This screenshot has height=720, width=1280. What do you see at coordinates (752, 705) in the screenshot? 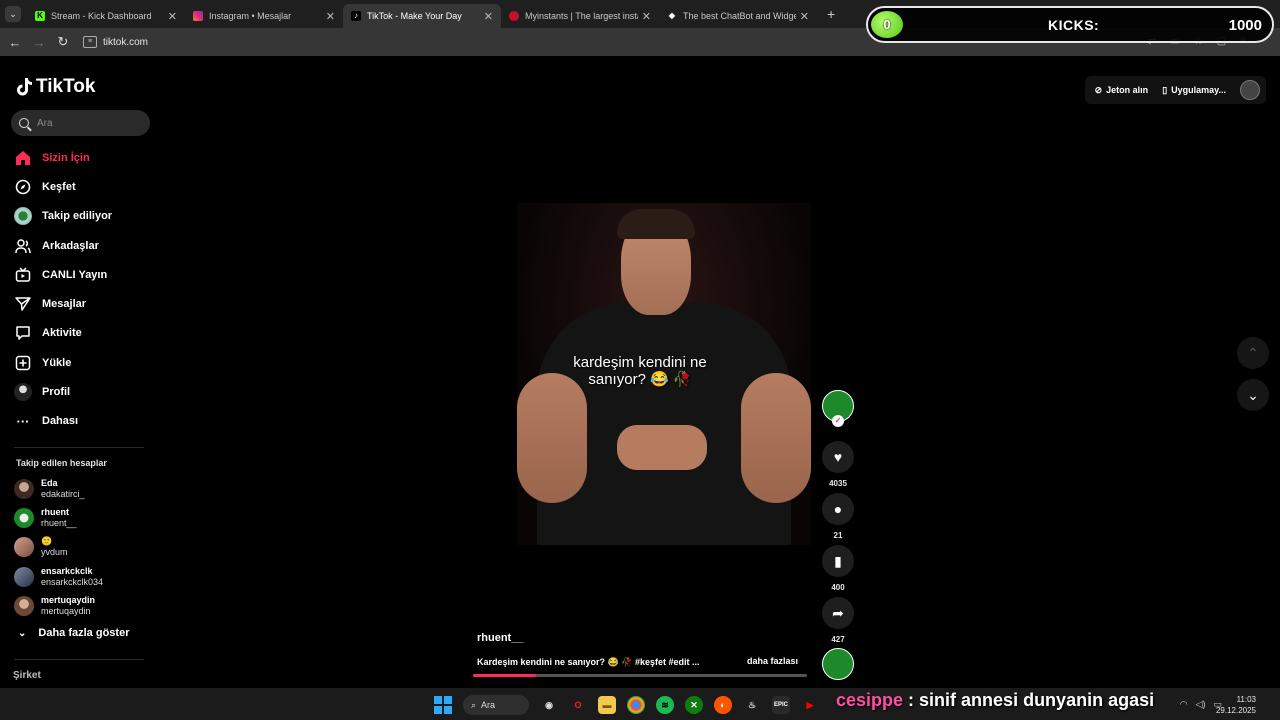
I see `steam-icon: ♨` at bounding box center [752, 705].